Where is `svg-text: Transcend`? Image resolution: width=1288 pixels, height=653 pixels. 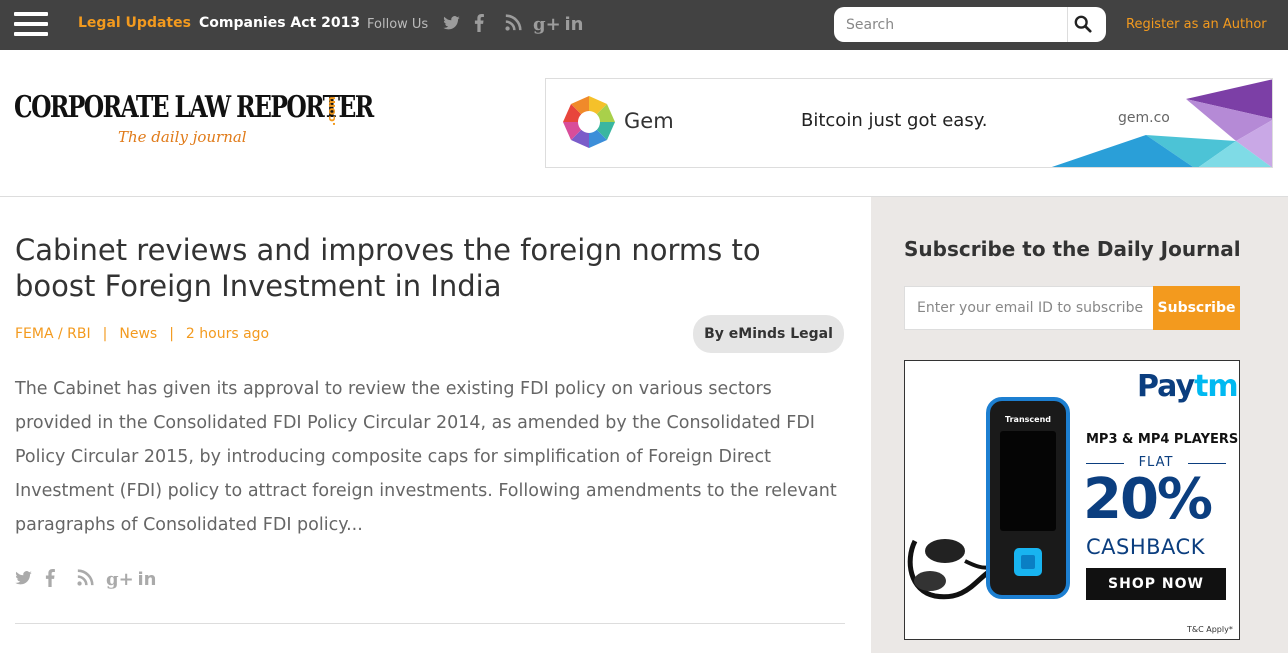
svg-text: Transcend is located at coordinates (1028, 419).